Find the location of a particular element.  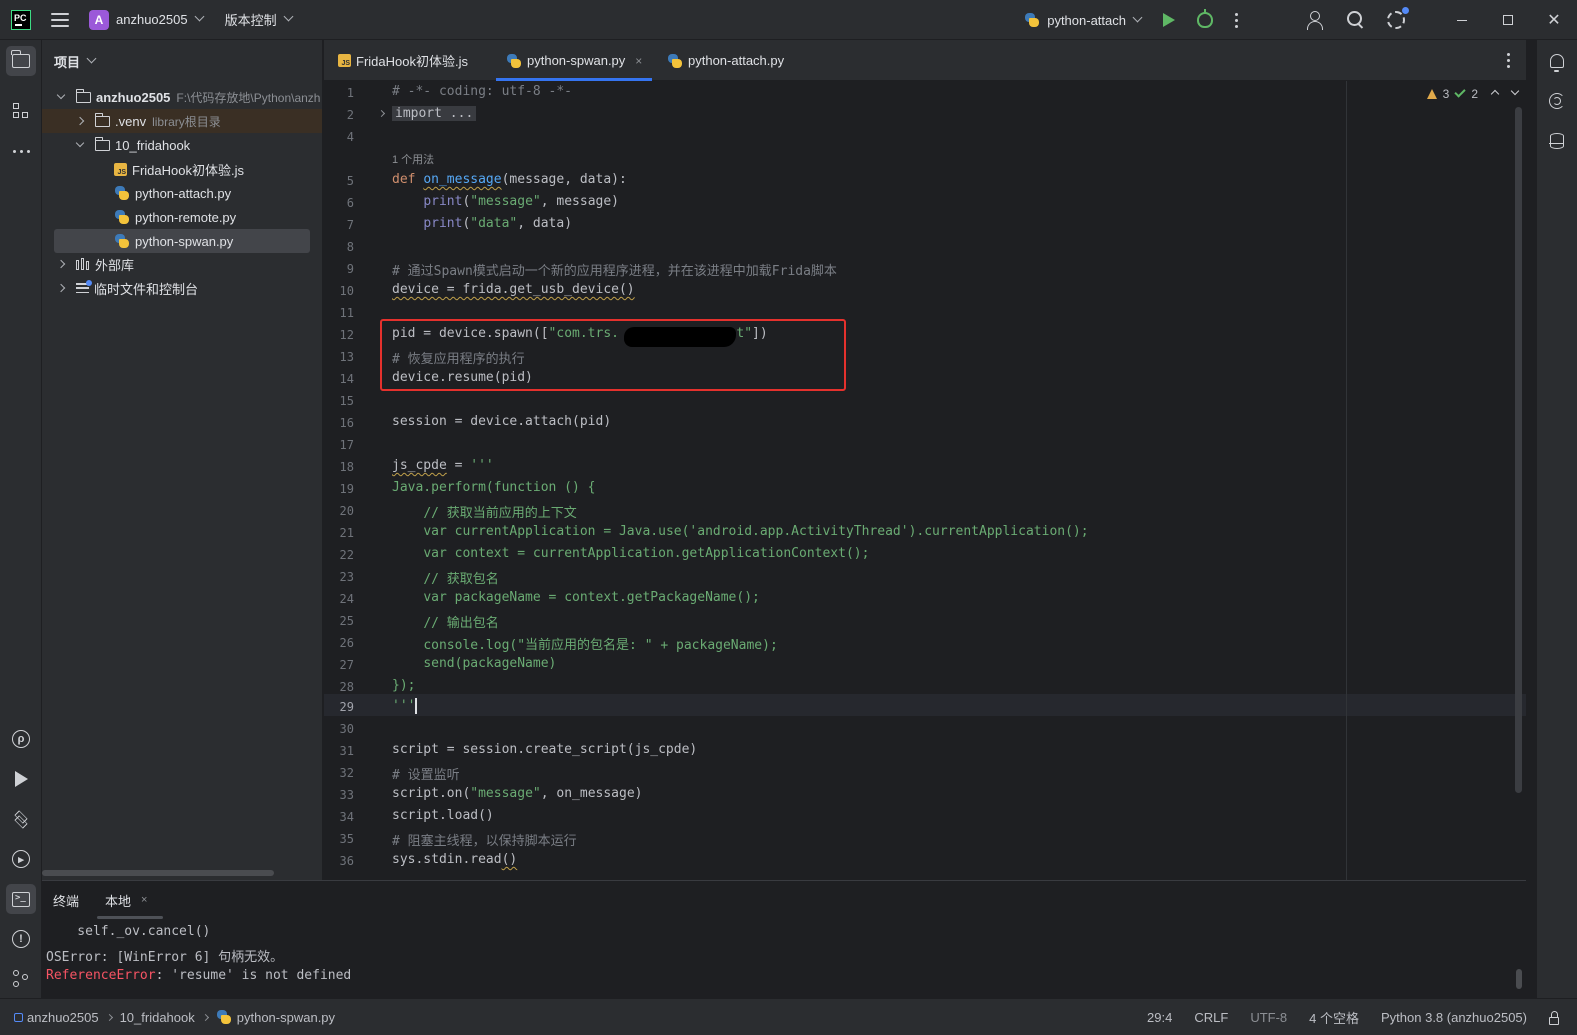

chevron-up-icon is located at coordinates (1495, 94).